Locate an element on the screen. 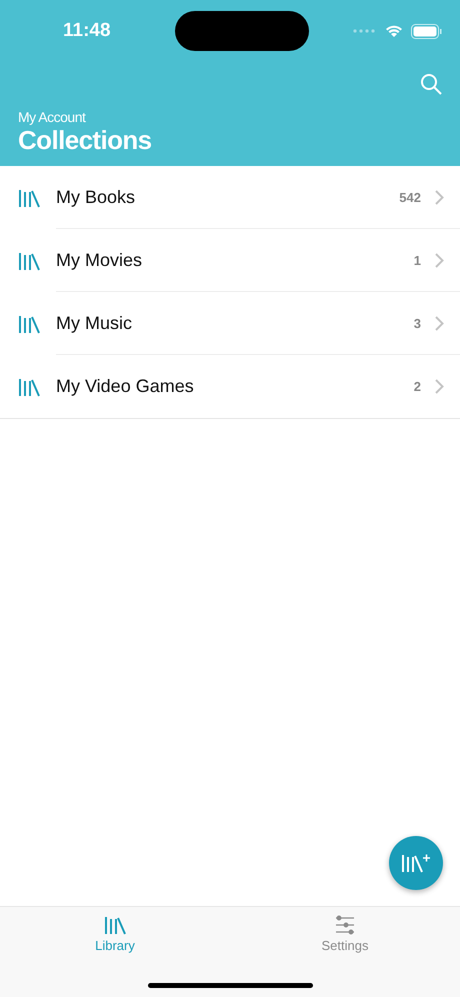  header-title: Collections is located at coordinates (85, 140).